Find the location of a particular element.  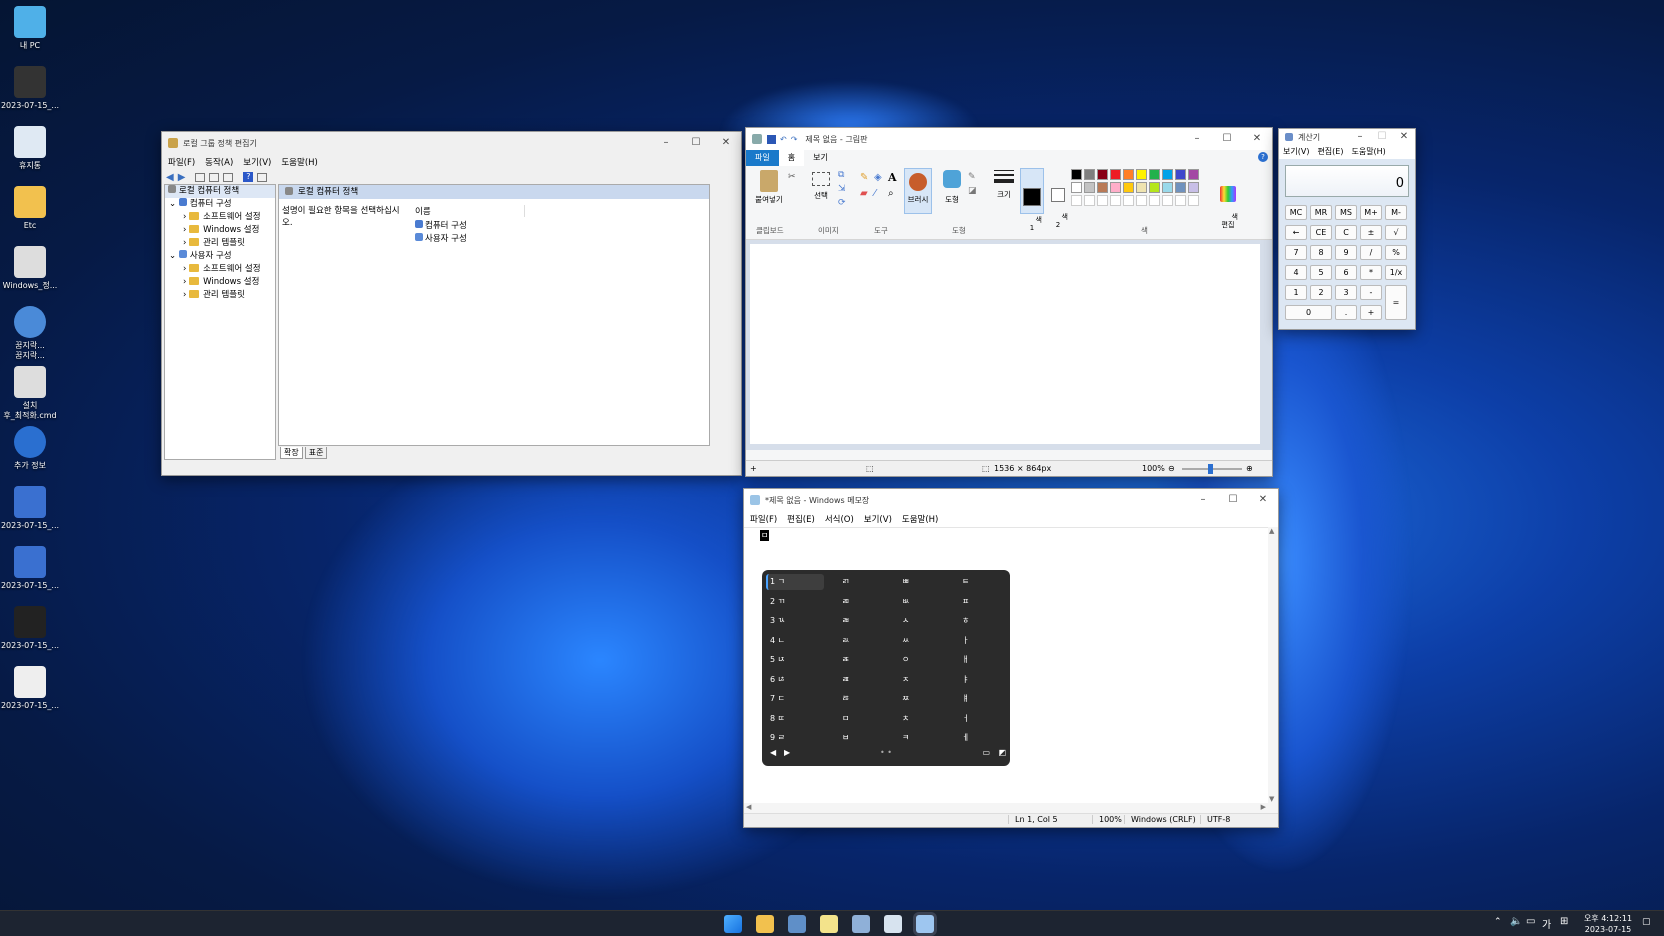

calc-key: 7 is located at coordinates (1296, 252).